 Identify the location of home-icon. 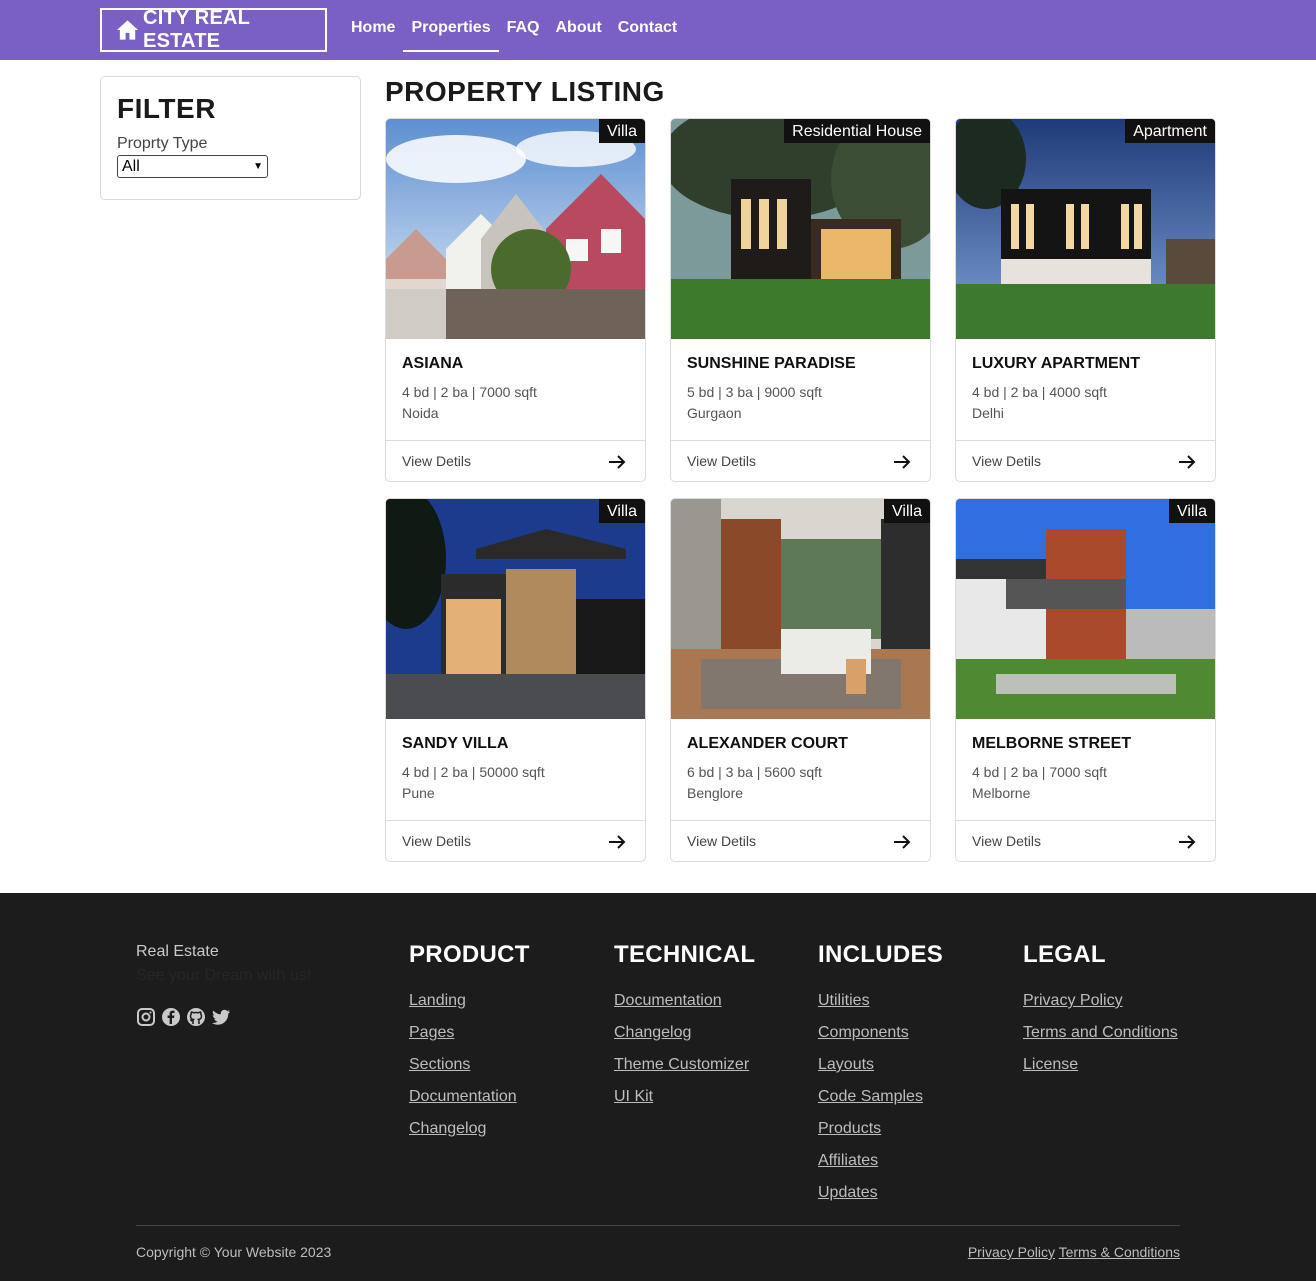
(127, 30).